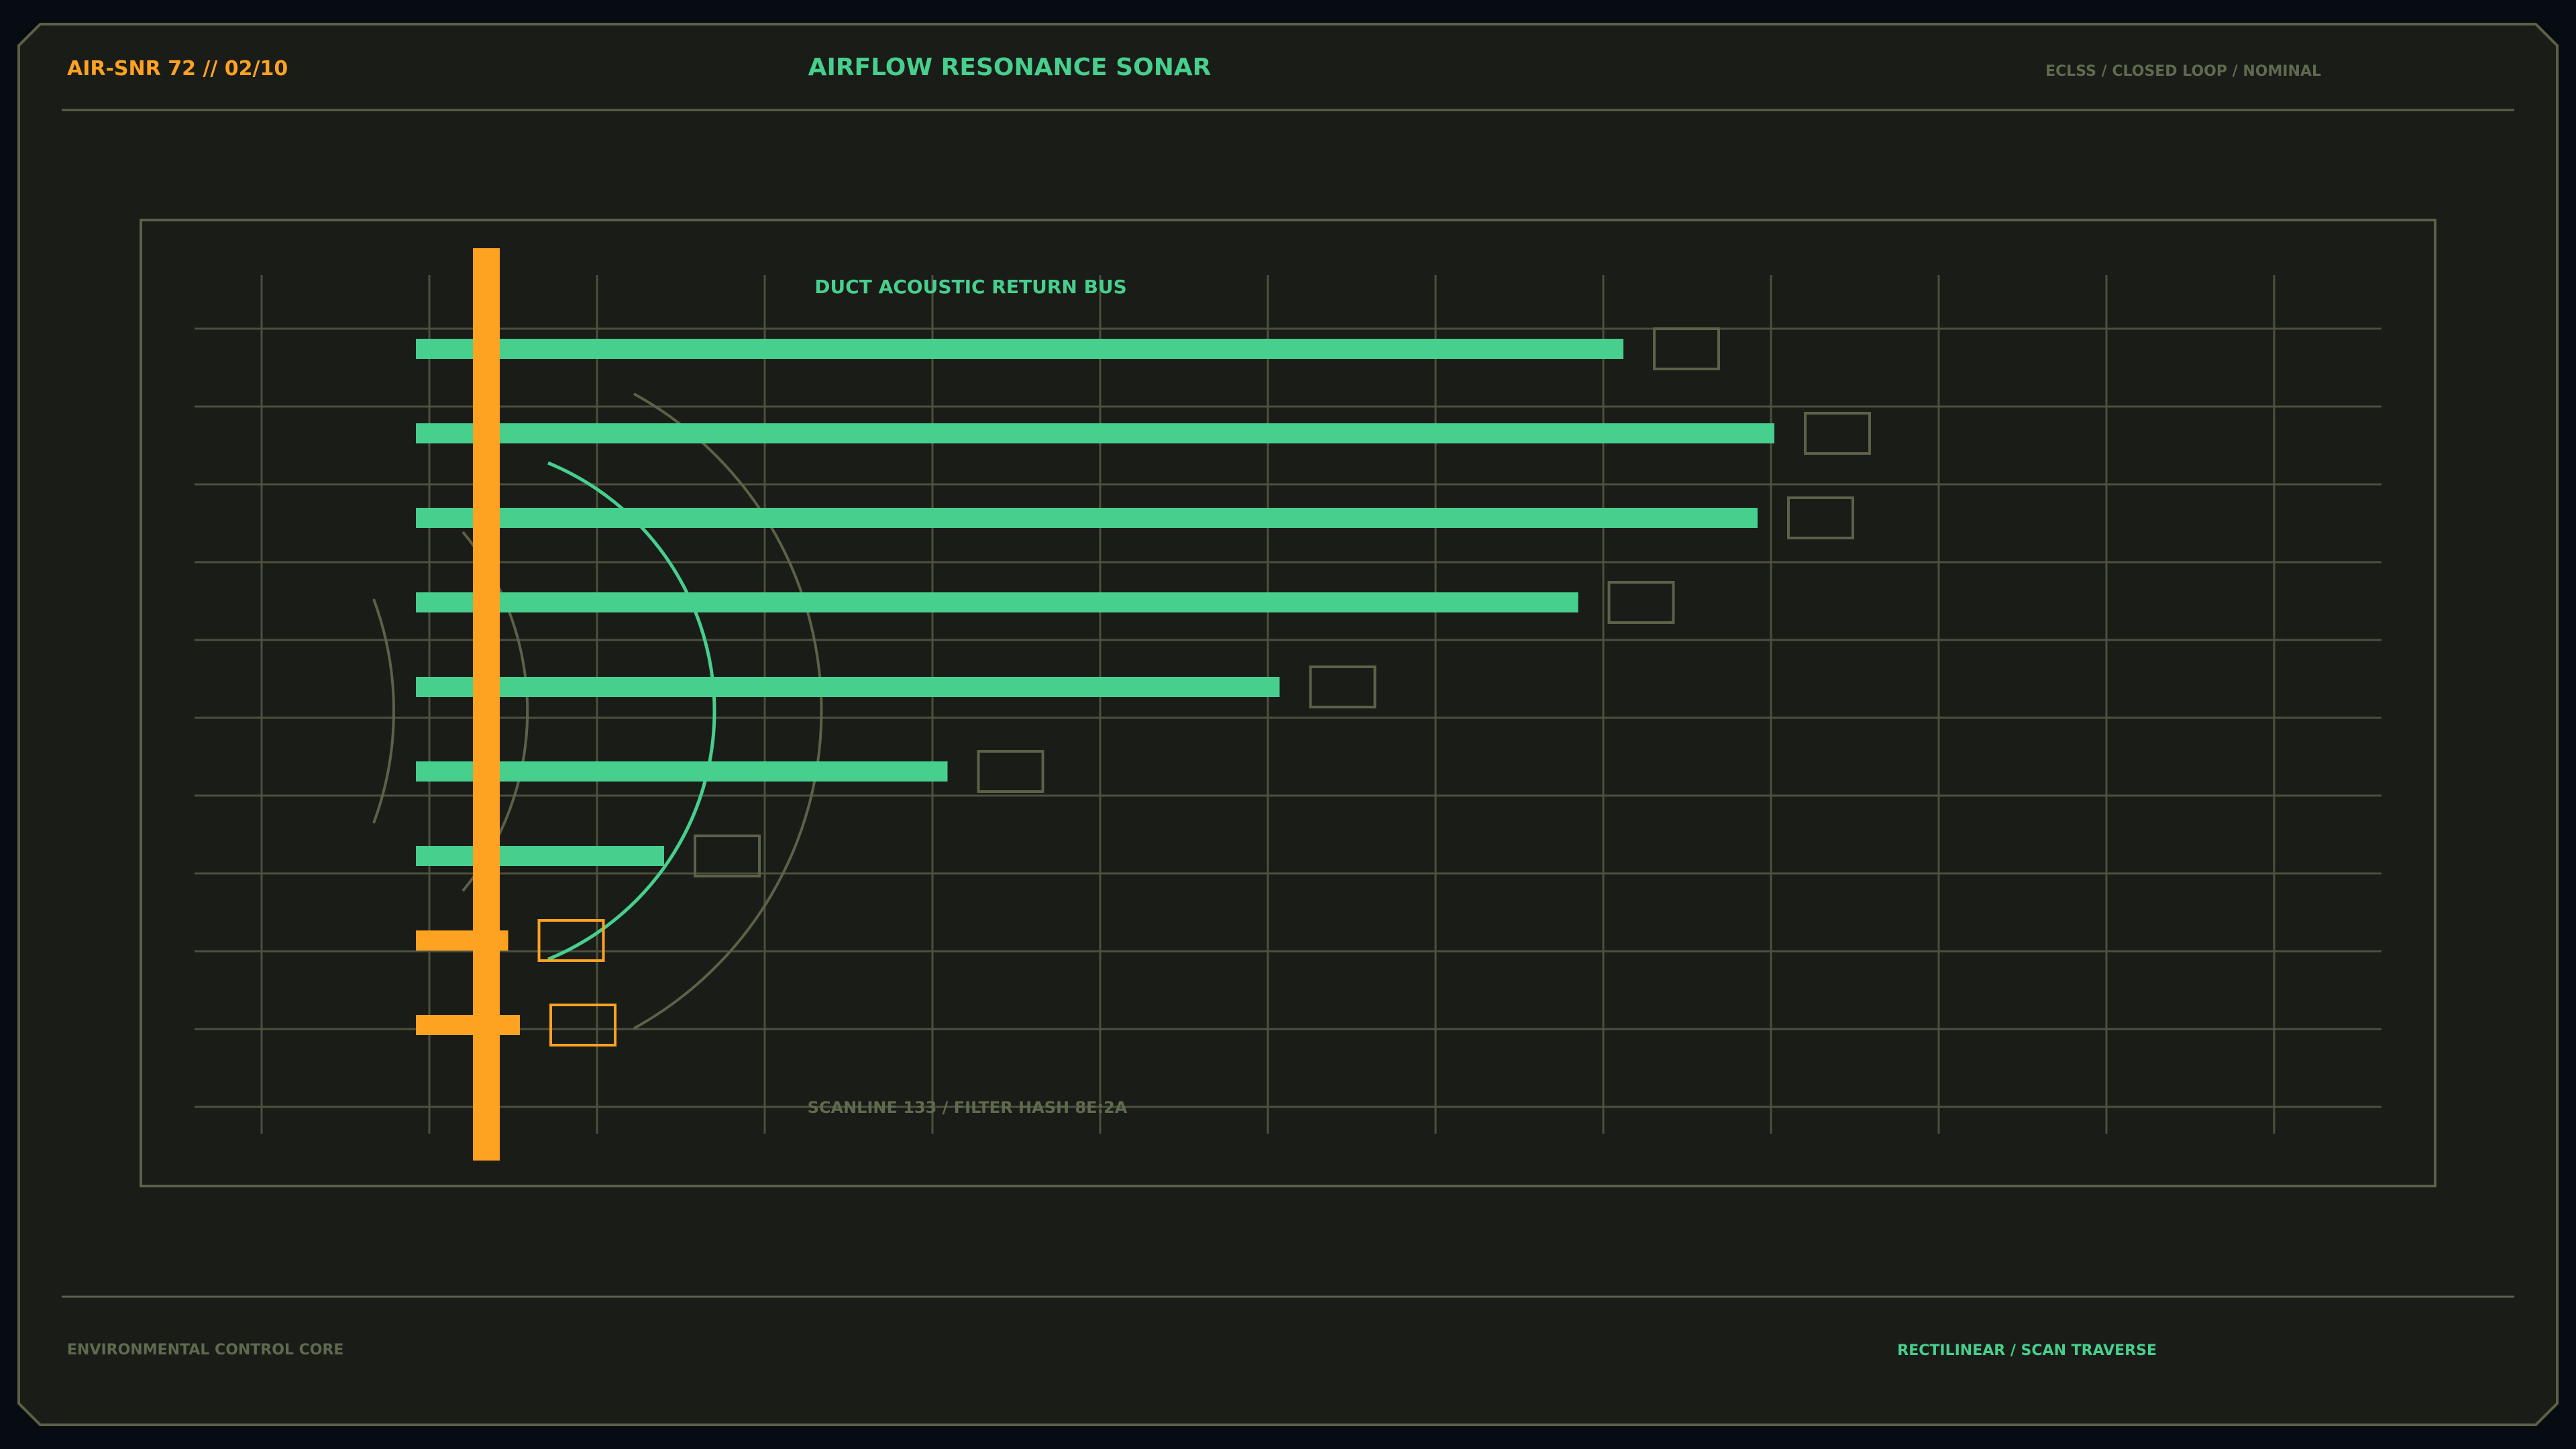  Describe the element at coordinates (970, 287) in the screenshot. I see `chart-title: DUCT ACOUSTIC RETURN BUS` at that location.